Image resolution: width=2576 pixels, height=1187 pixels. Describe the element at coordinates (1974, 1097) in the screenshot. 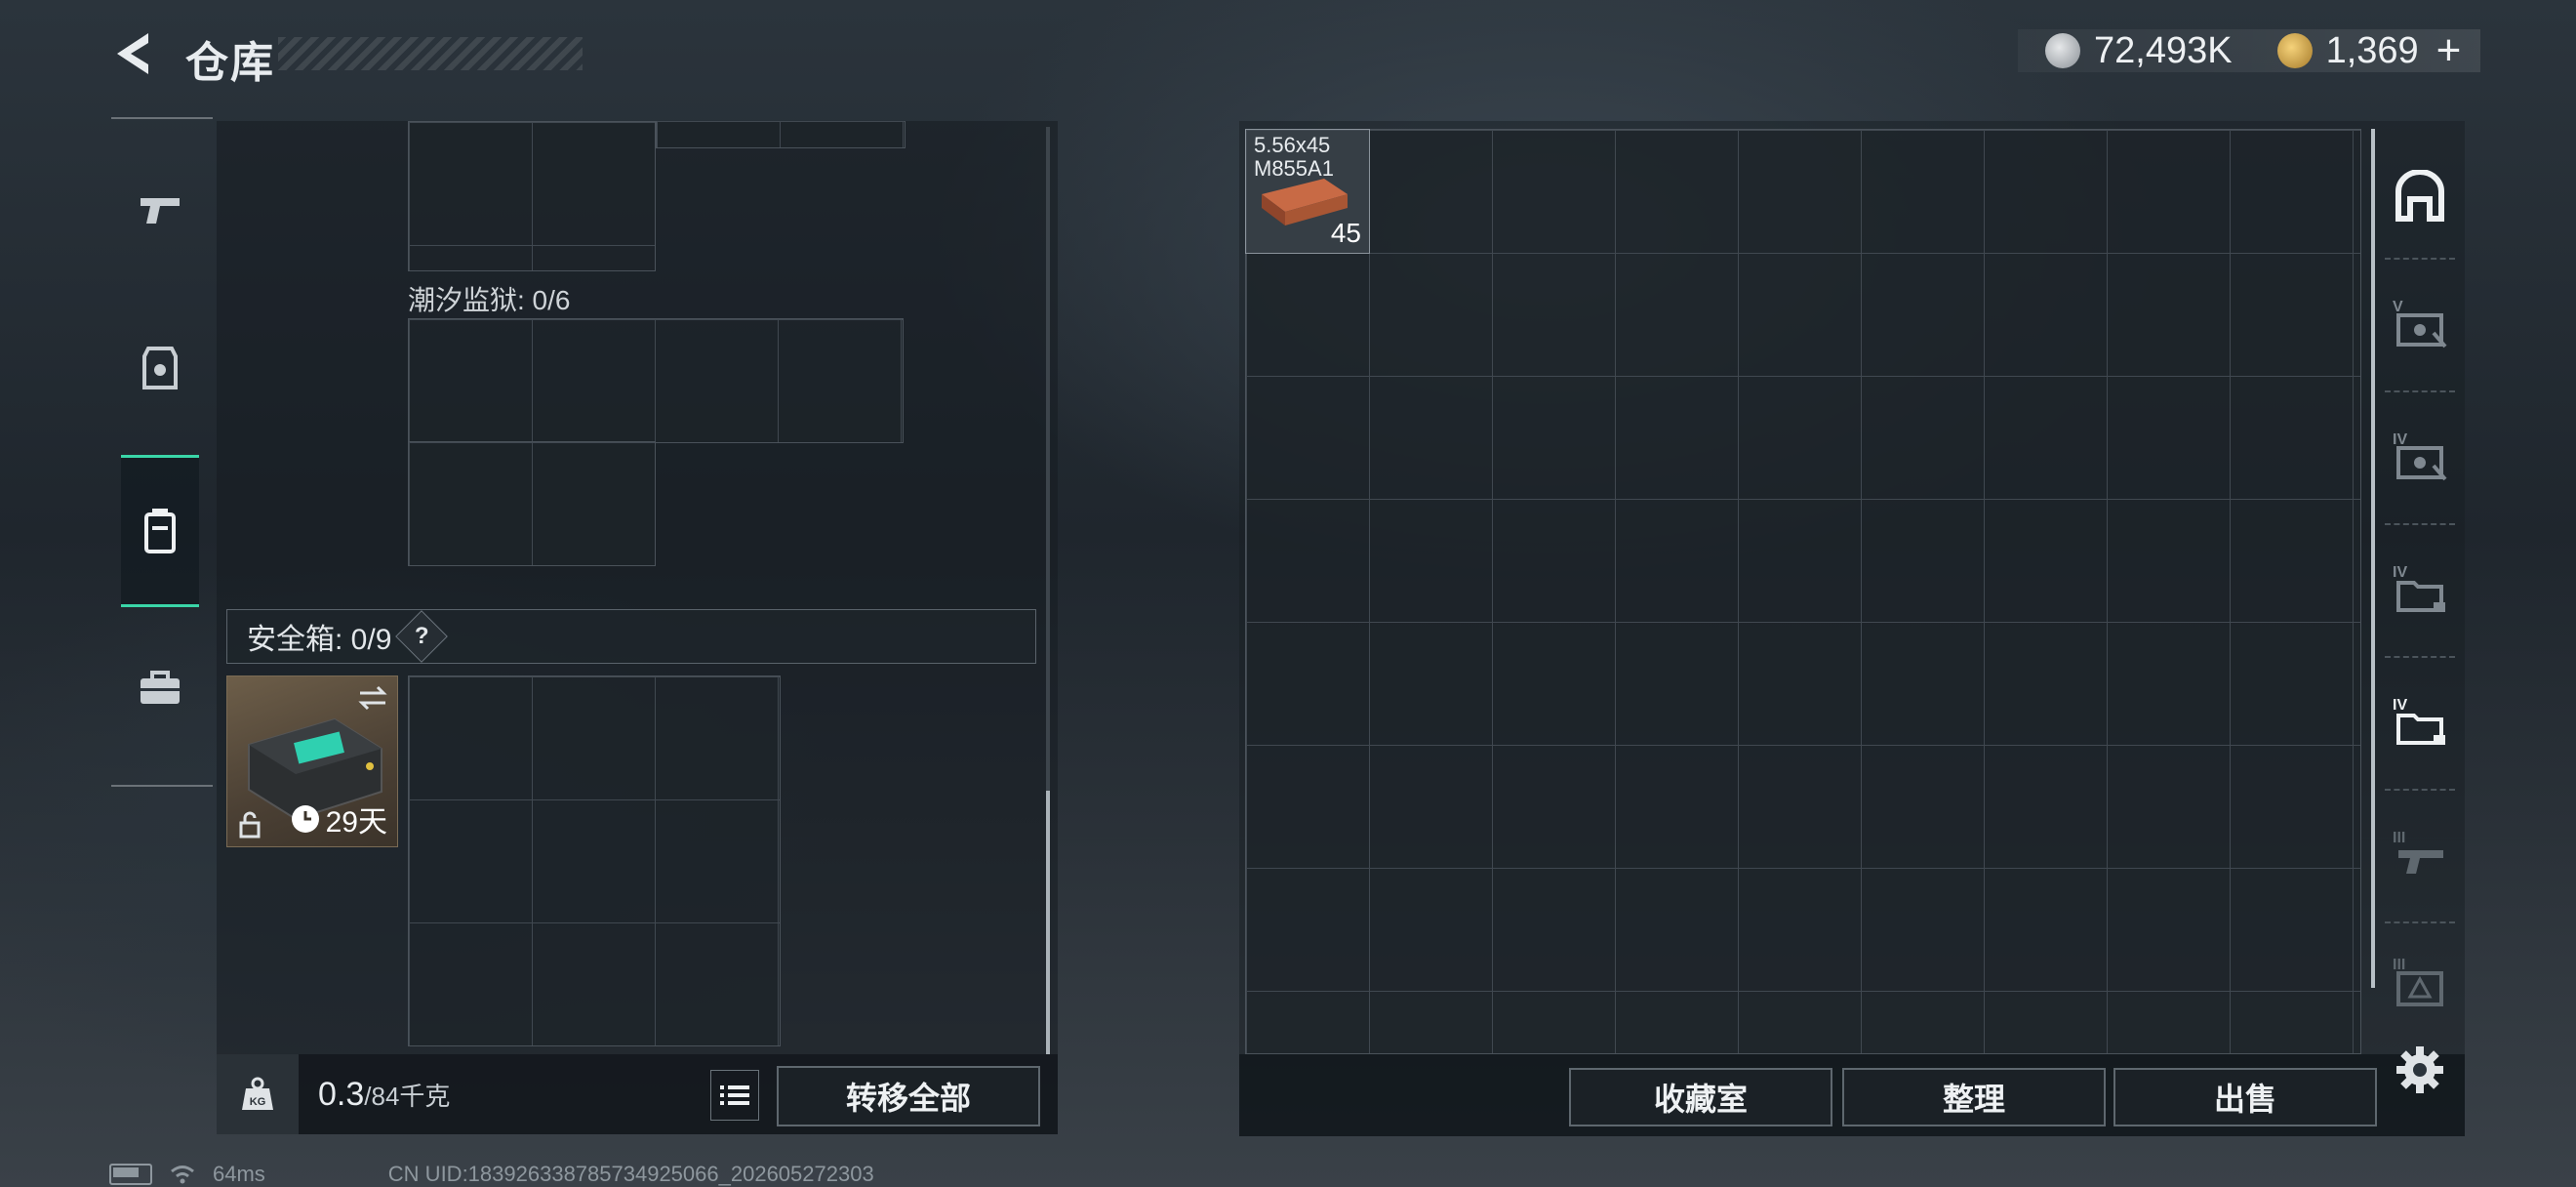

I see `organize-button: 整理` at that location.